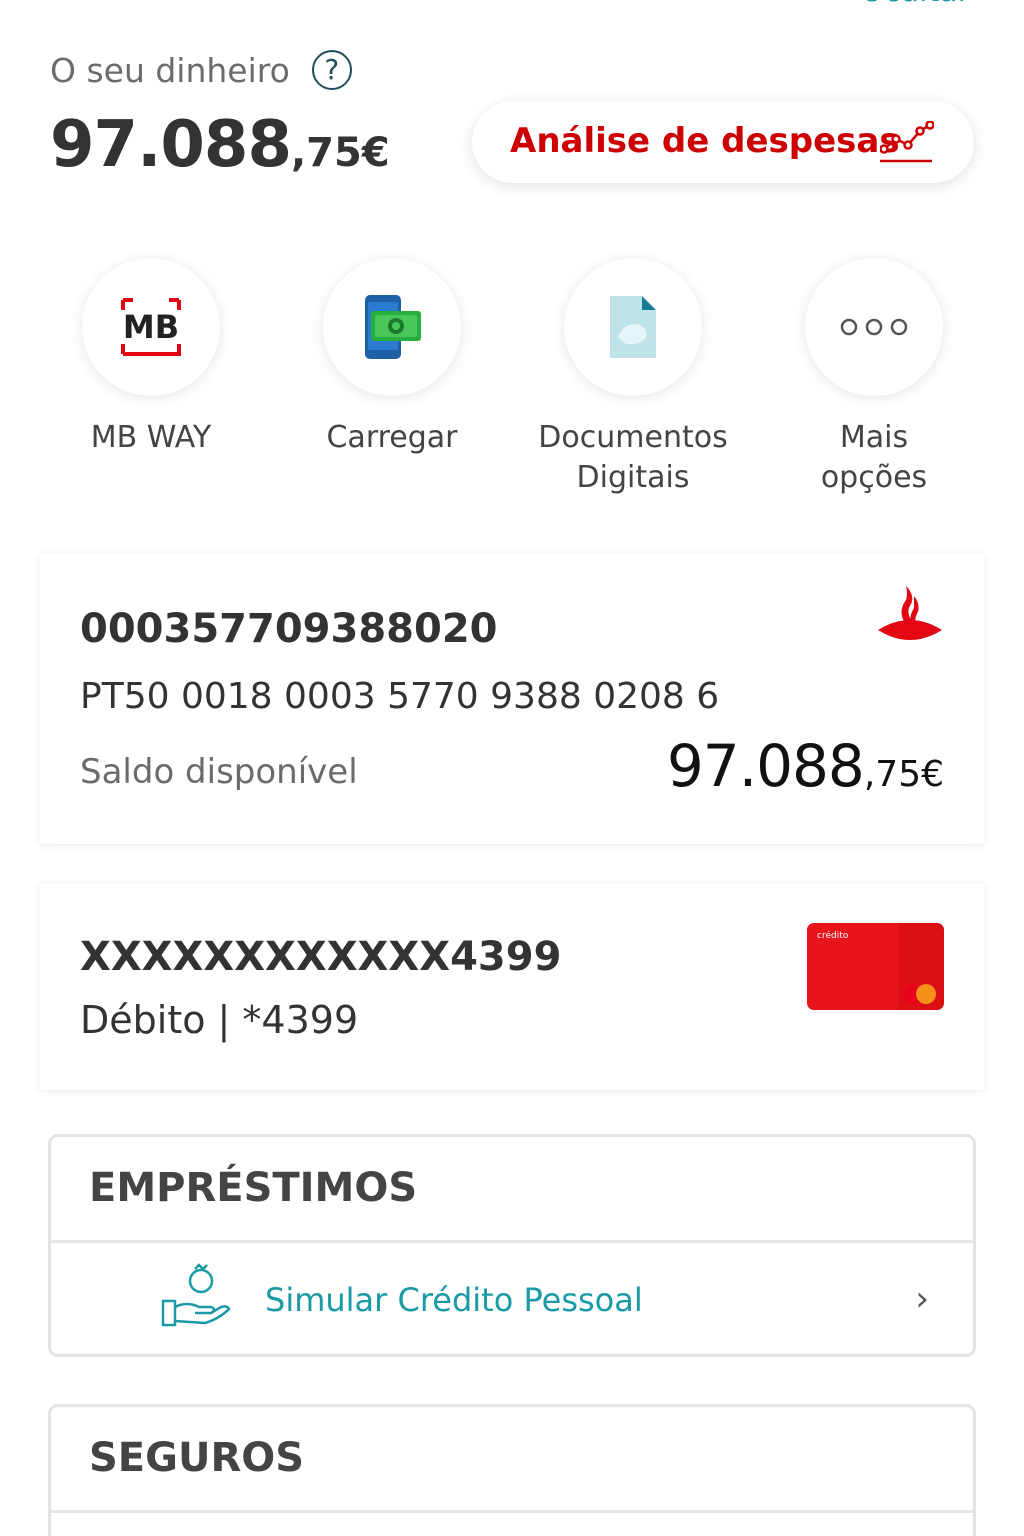 Image resolution: width=1024 pixels, height=1536 pixels. What do you see at coordinates (253, 1188) in the screenshot?
I see `loans-title: EMPRÉSTIMOS` at bounding box center [253, 1188].